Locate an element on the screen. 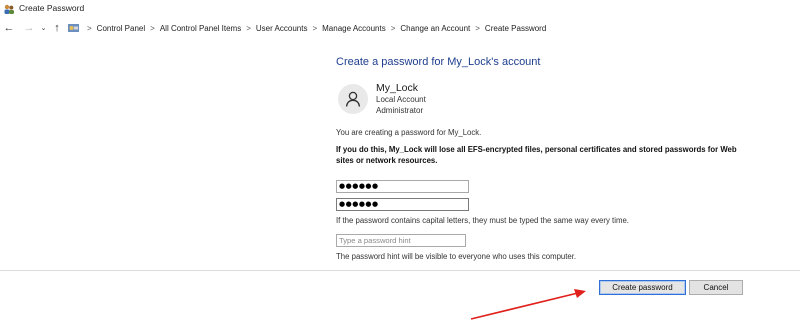 This screenshot has height=330, width=800. cancel-button: Cancel is located at coordinates (716, 287).